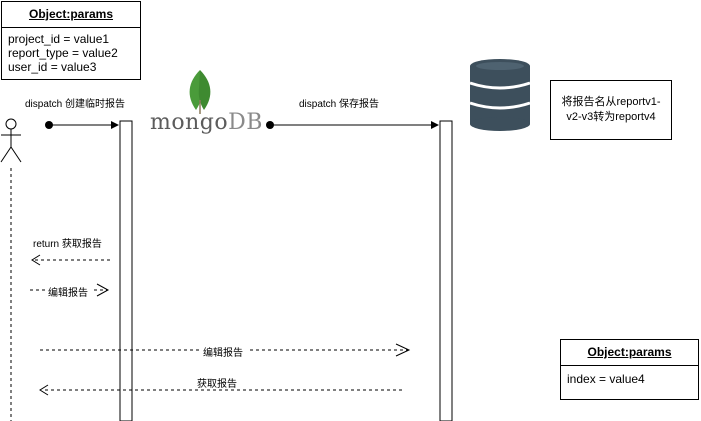 The height and width of the screenshot is (421, 701). What do you see at coordinates (63, 53) in the screenshot?
I see `param-line: report_type = value2` at bounding box center [63, 53].